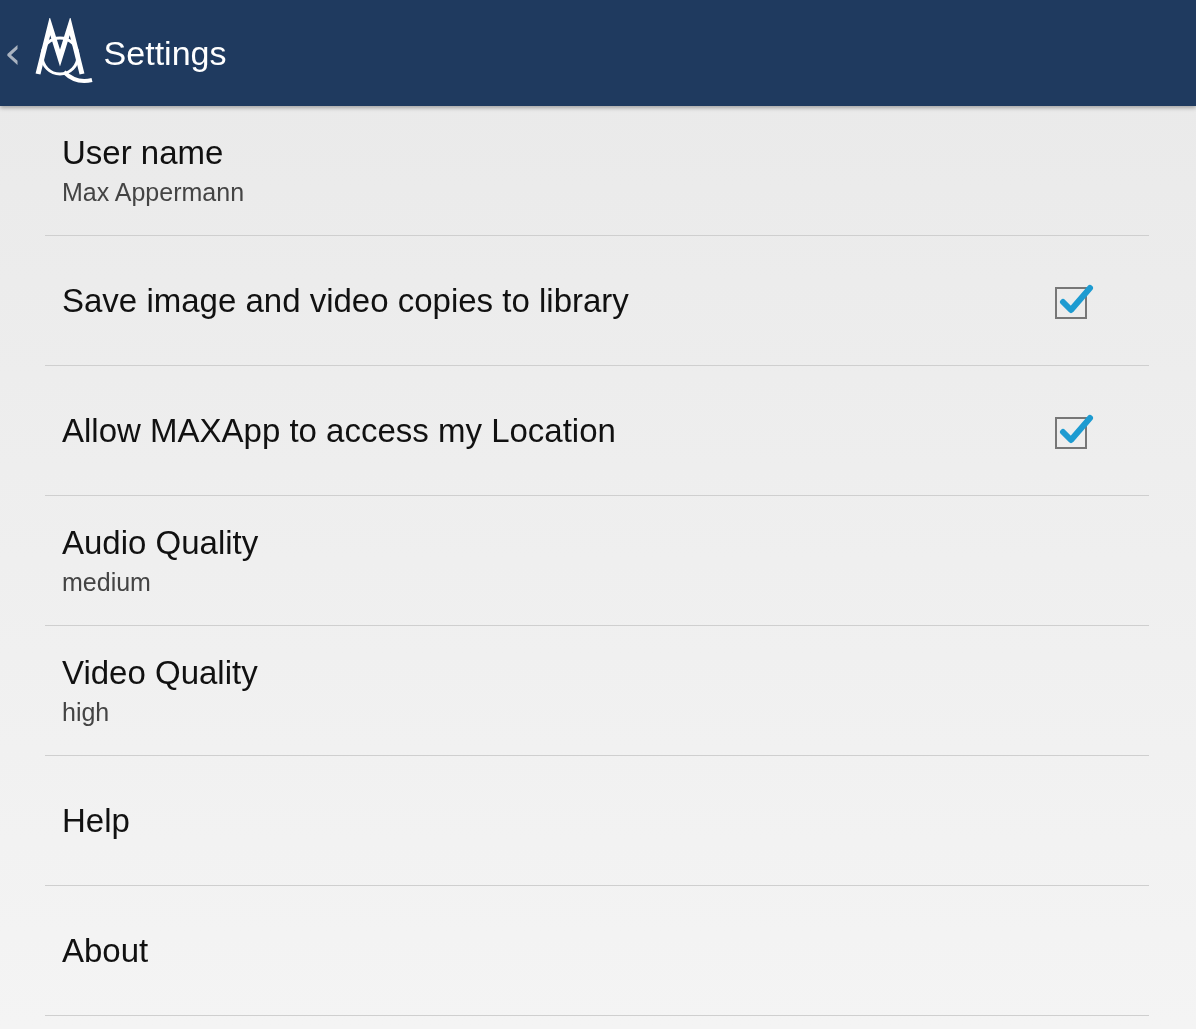 The width and height of the screenshot is (1196, 1029). Describe the element at coordinates (107, 582) in the screenshot. I see `setting-value: medium` at that location.